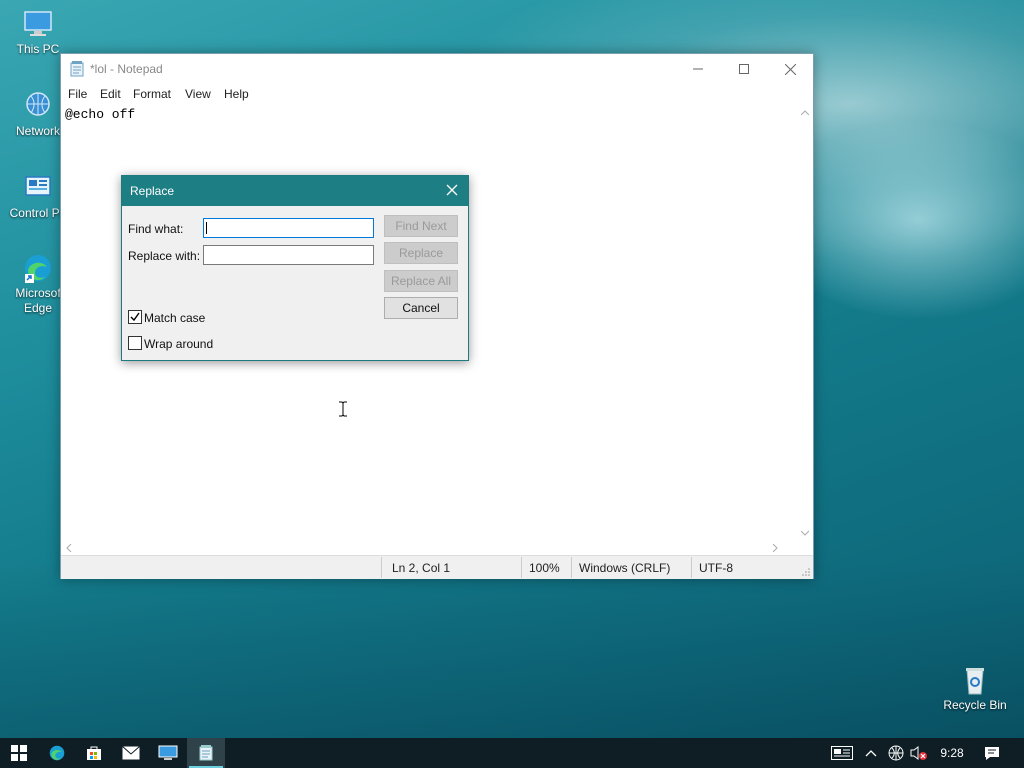 Image resolution: width=1024 pixels, height=768 pixels. What do you see at coordinates (421, 253) in the screenshot?
I see `replace-button: Replace` at bounding box center [421, 253].